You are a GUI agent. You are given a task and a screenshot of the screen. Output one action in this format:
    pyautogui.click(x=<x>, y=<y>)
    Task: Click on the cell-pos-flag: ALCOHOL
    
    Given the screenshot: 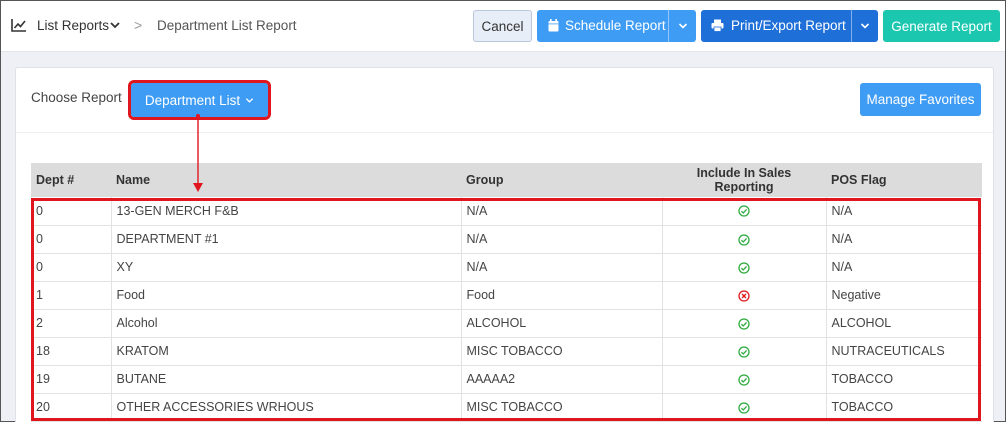 What is the action you would take?
    pyautogui.click(x=904, y=323)
    